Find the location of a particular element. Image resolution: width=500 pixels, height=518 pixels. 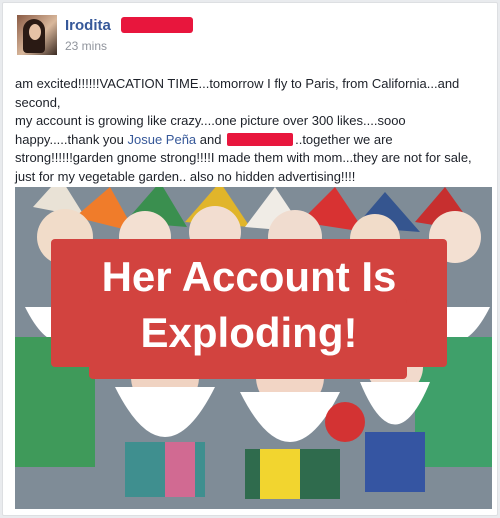

redacted-surname is located at coordinates (157, 25).